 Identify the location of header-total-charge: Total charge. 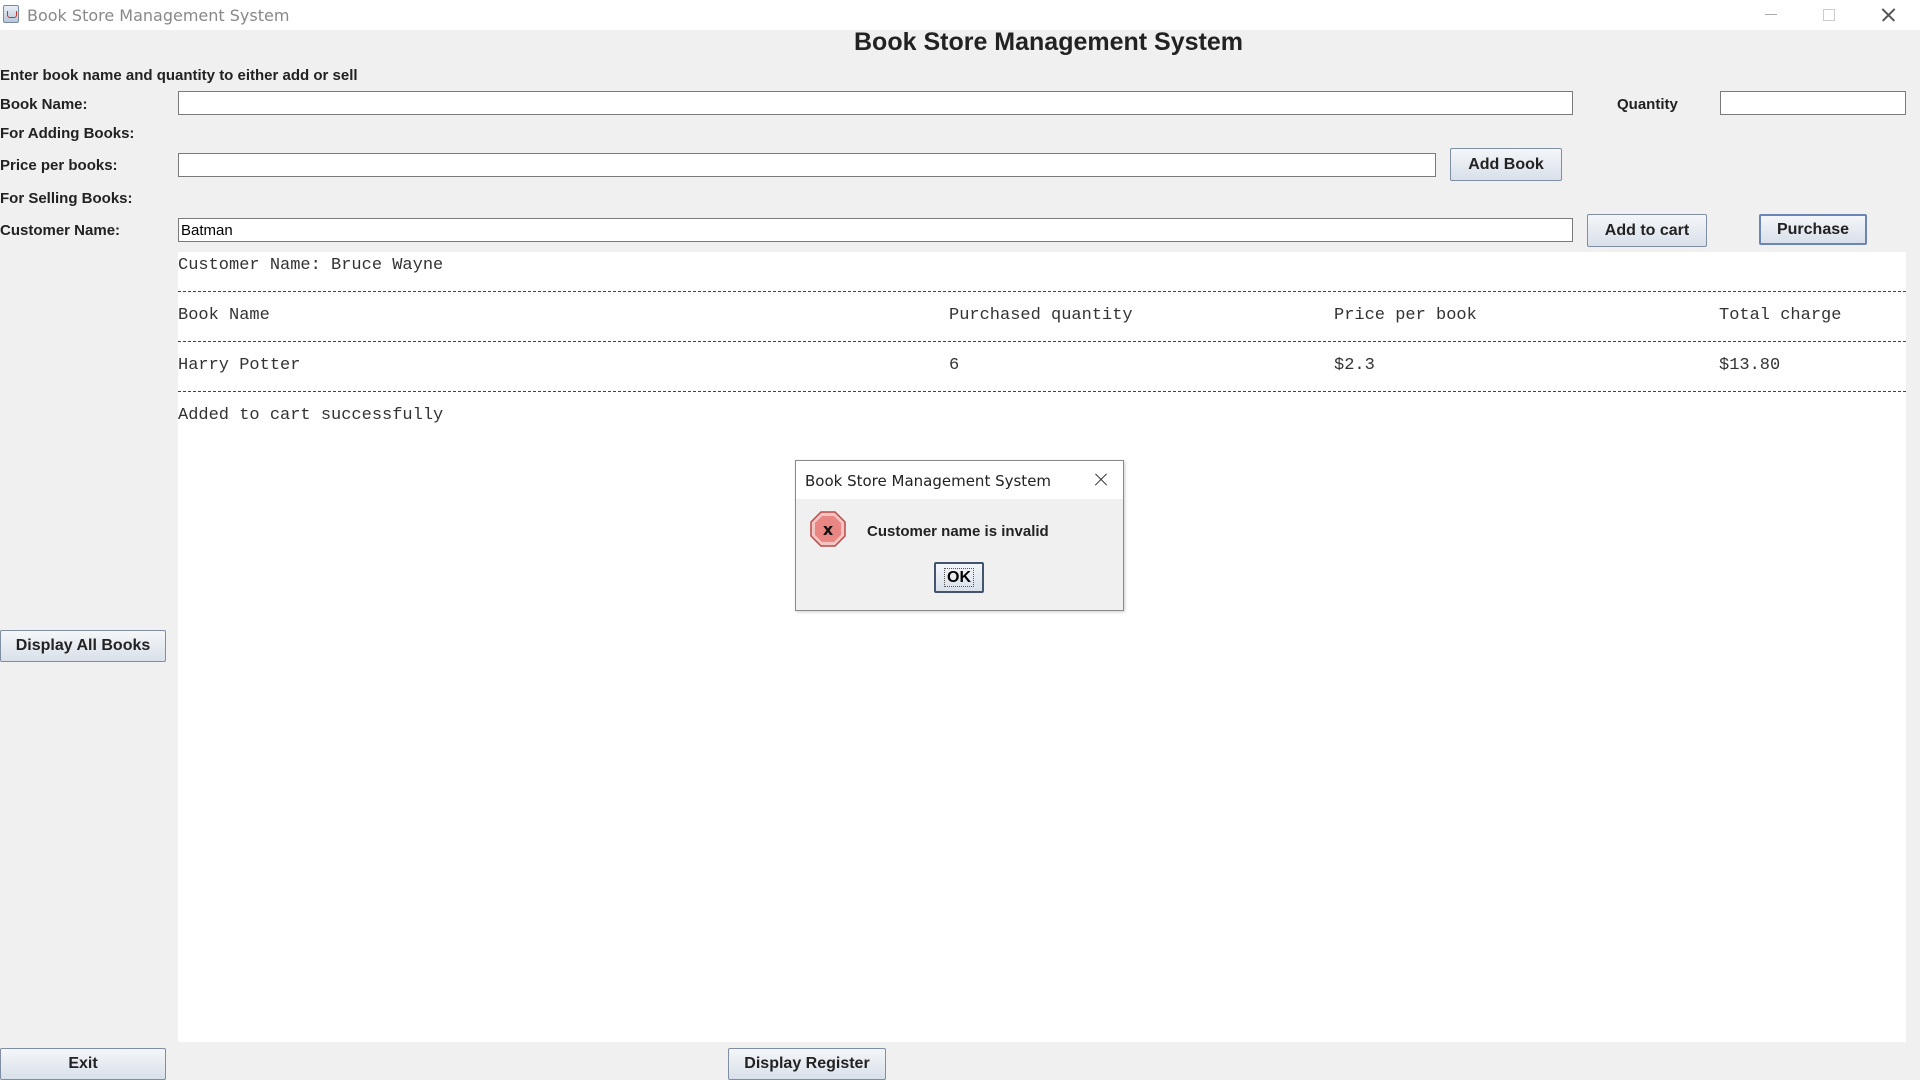
(1780, 315).